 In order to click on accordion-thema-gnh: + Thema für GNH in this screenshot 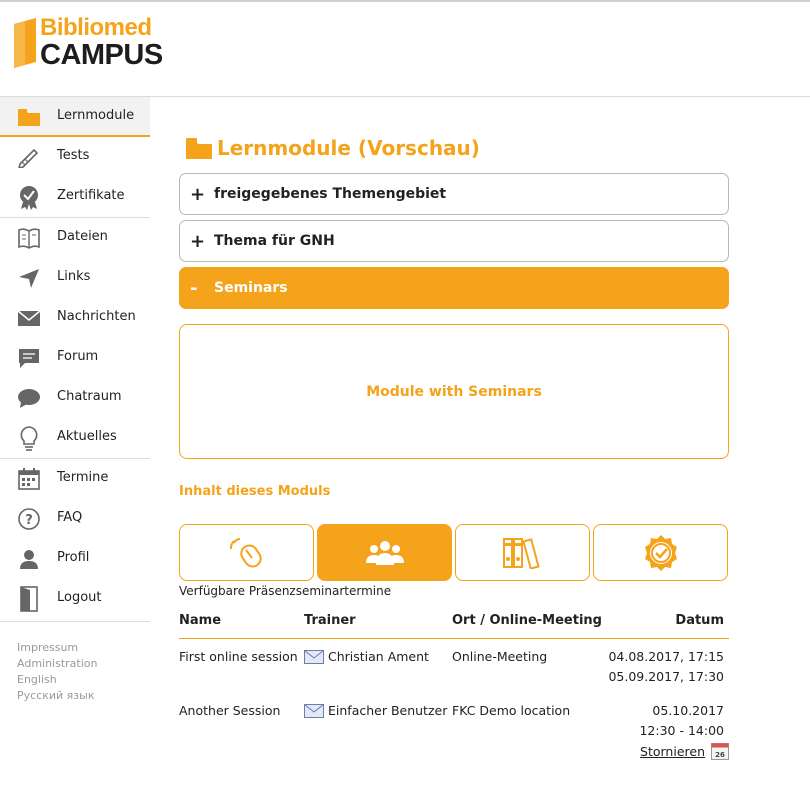, I will do `click(454, 241)`.